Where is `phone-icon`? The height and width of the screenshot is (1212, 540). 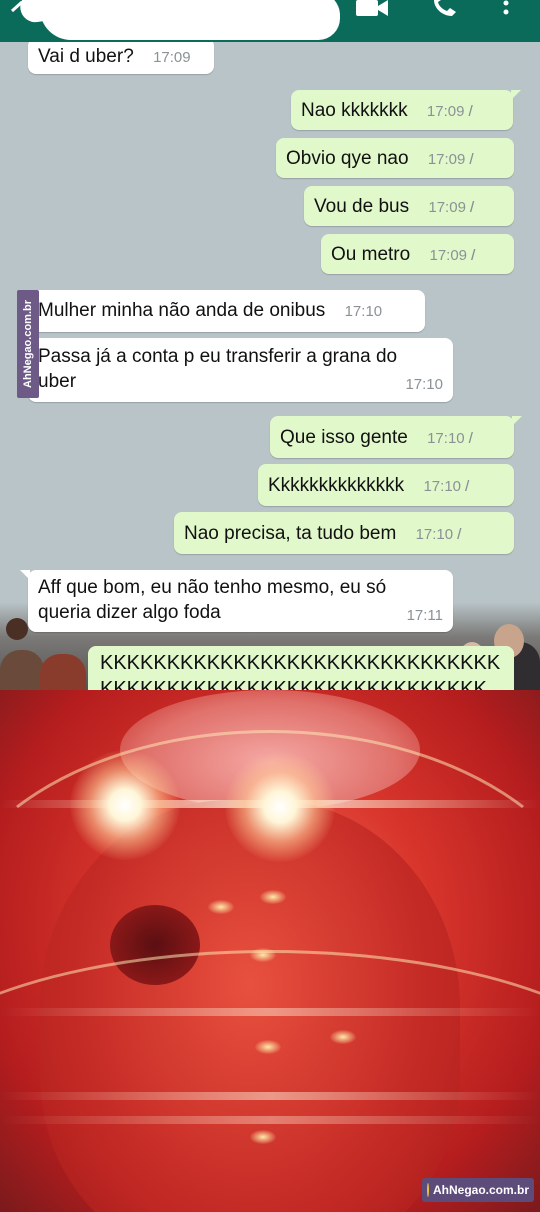 phone-icon is located at coordinates (444, 9).